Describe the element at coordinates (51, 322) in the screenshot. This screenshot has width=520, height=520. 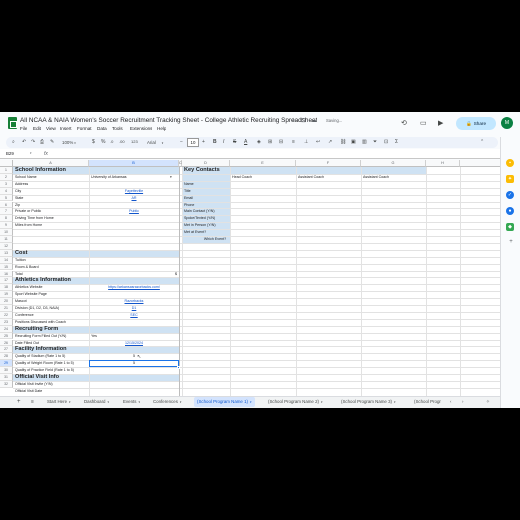
I see `label-positions: Positions Discussed with Coach` at that location.